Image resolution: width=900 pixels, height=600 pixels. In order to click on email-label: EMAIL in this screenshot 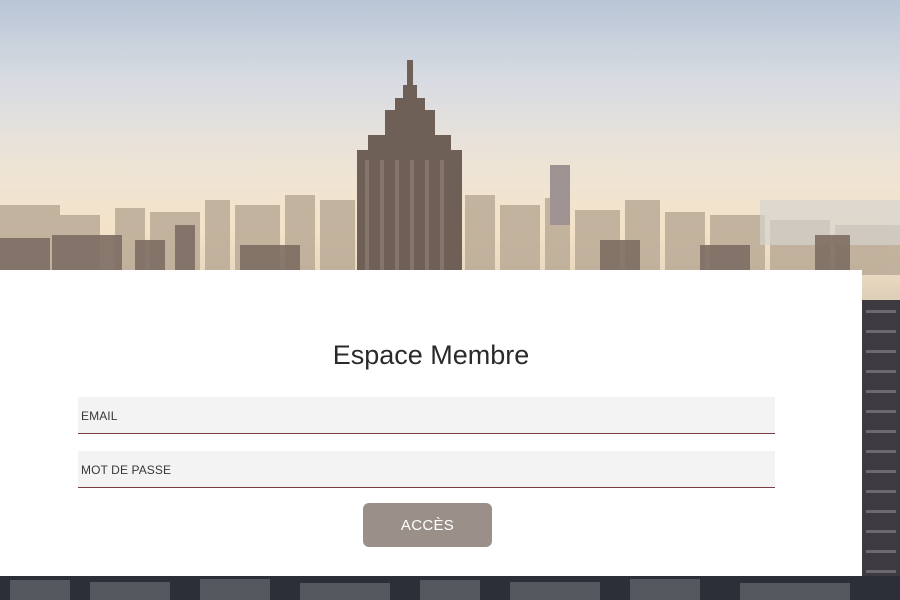, I will do `click(99, 416)`.